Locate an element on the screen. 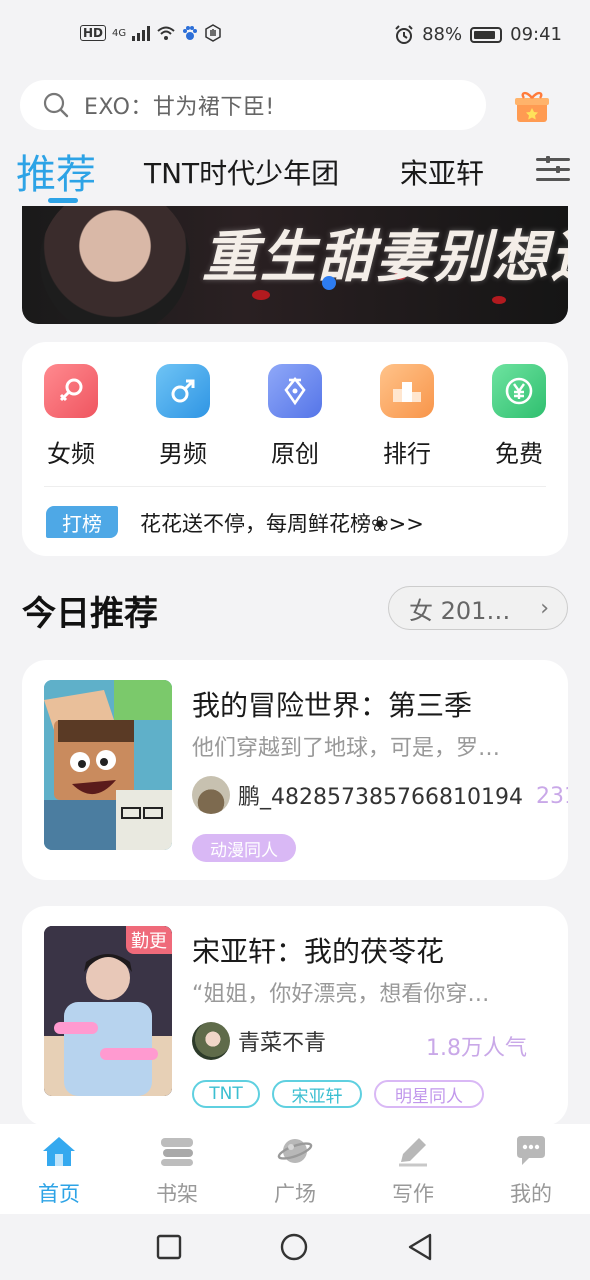  nav-label: 广场 is located at coordinates (295, 1194).